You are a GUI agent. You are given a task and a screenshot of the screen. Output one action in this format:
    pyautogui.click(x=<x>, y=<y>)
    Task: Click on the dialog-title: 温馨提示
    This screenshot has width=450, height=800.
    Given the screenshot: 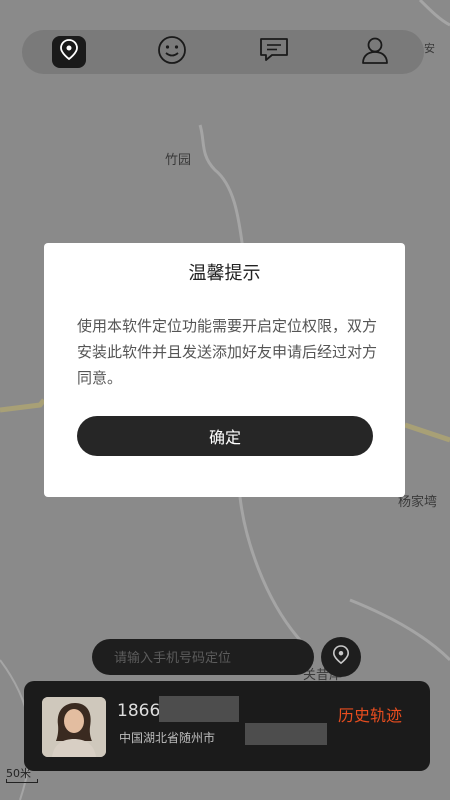 What is the action you would take?
    pyautogui.click(x=224, y=273)
    